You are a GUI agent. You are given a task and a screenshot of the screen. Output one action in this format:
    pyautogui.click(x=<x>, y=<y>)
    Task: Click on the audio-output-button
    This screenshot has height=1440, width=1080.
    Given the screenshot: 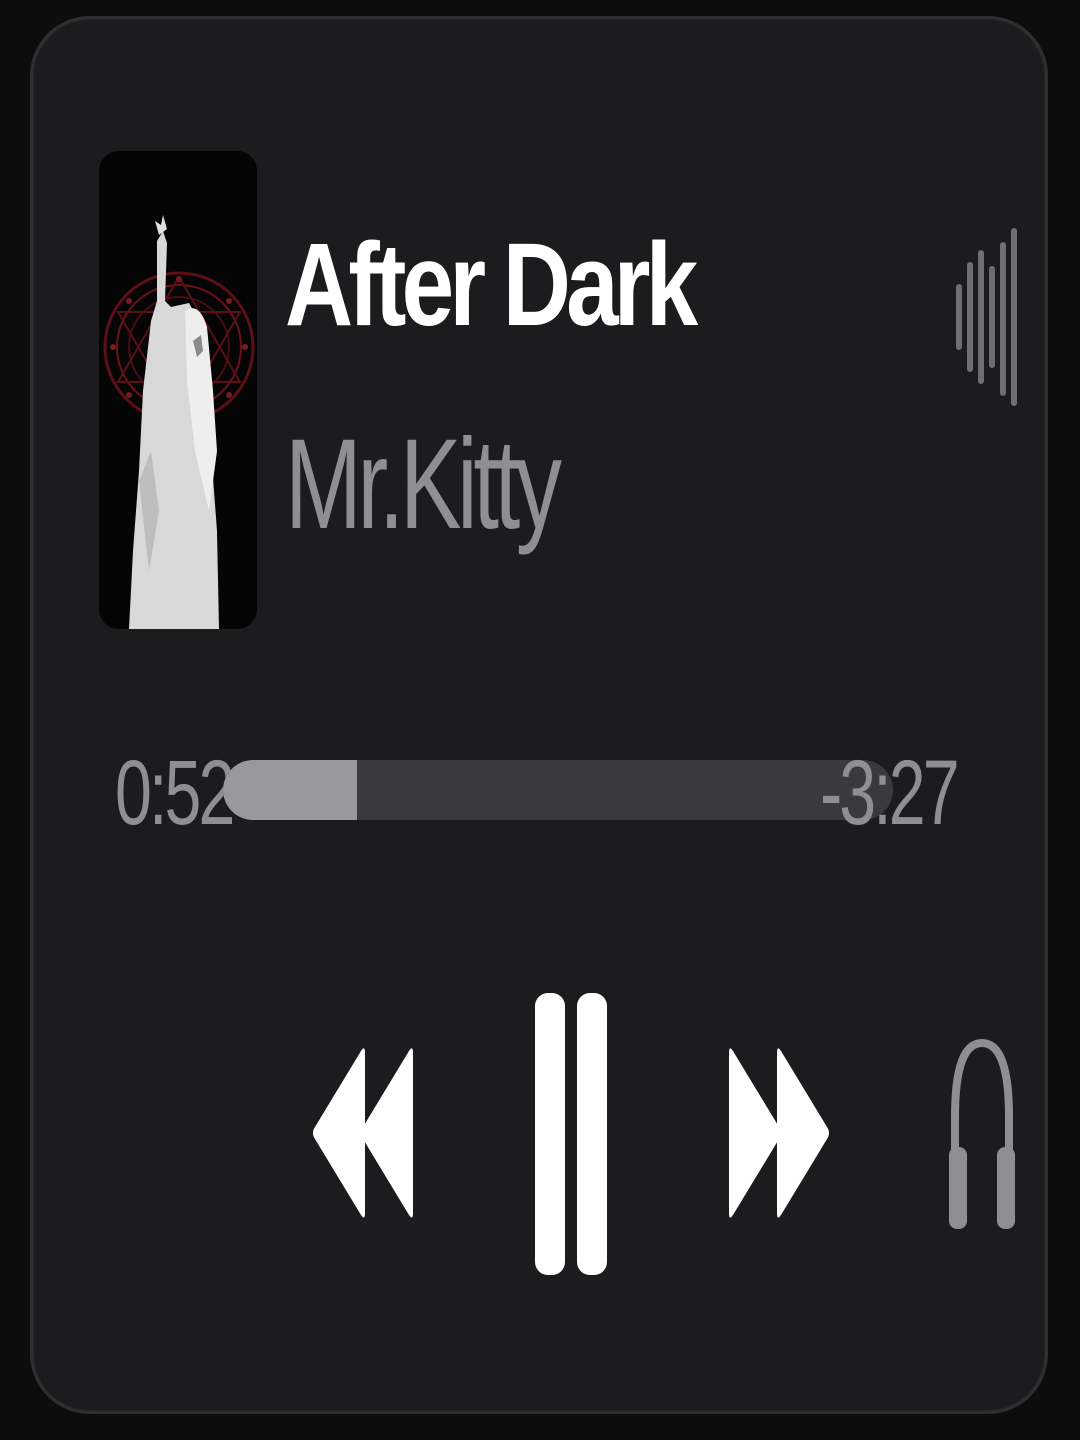 What is the action you would take?
    pyautogui.click(x=982, y=1134)
    